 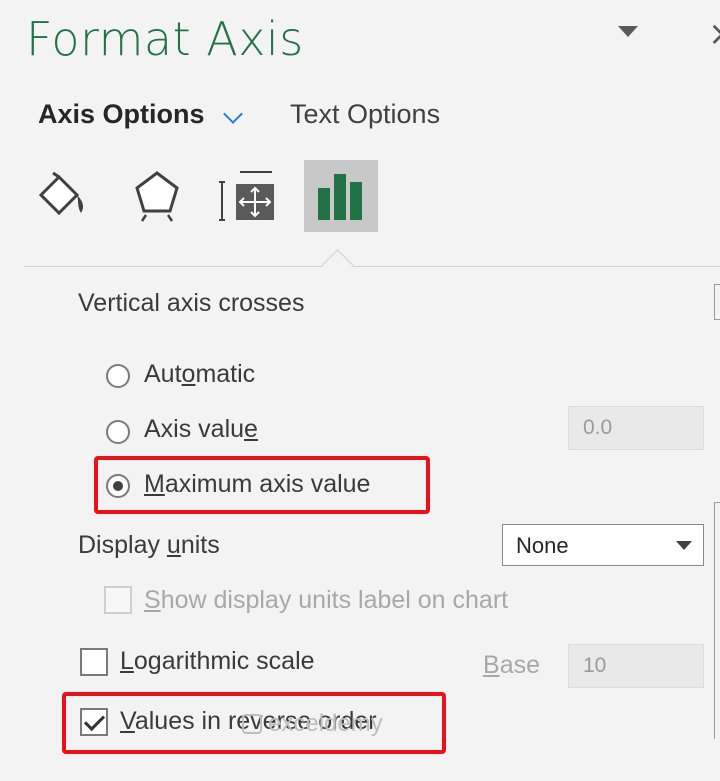 I want to click on logarithmic-scale-label: Logarithmic scale, so click(x=217, y=661).